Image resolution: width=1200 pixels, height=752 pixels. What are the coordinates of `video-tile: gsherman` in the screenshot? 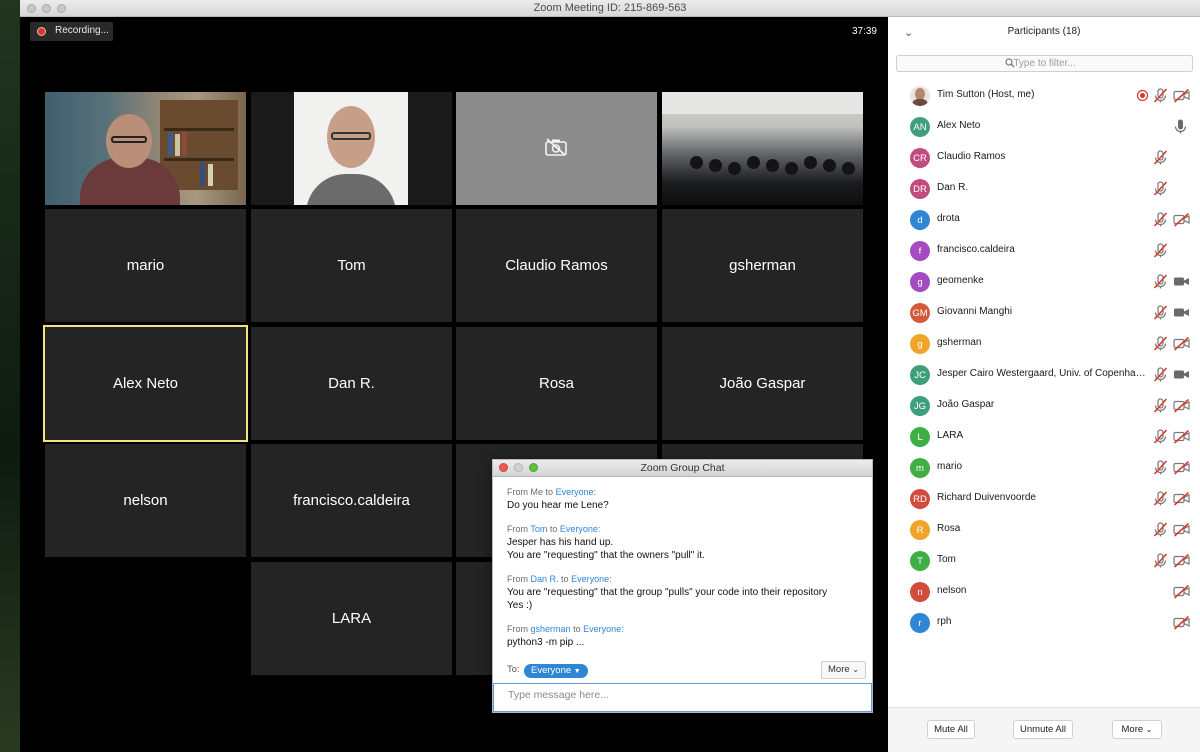 It's located at (762, 265).